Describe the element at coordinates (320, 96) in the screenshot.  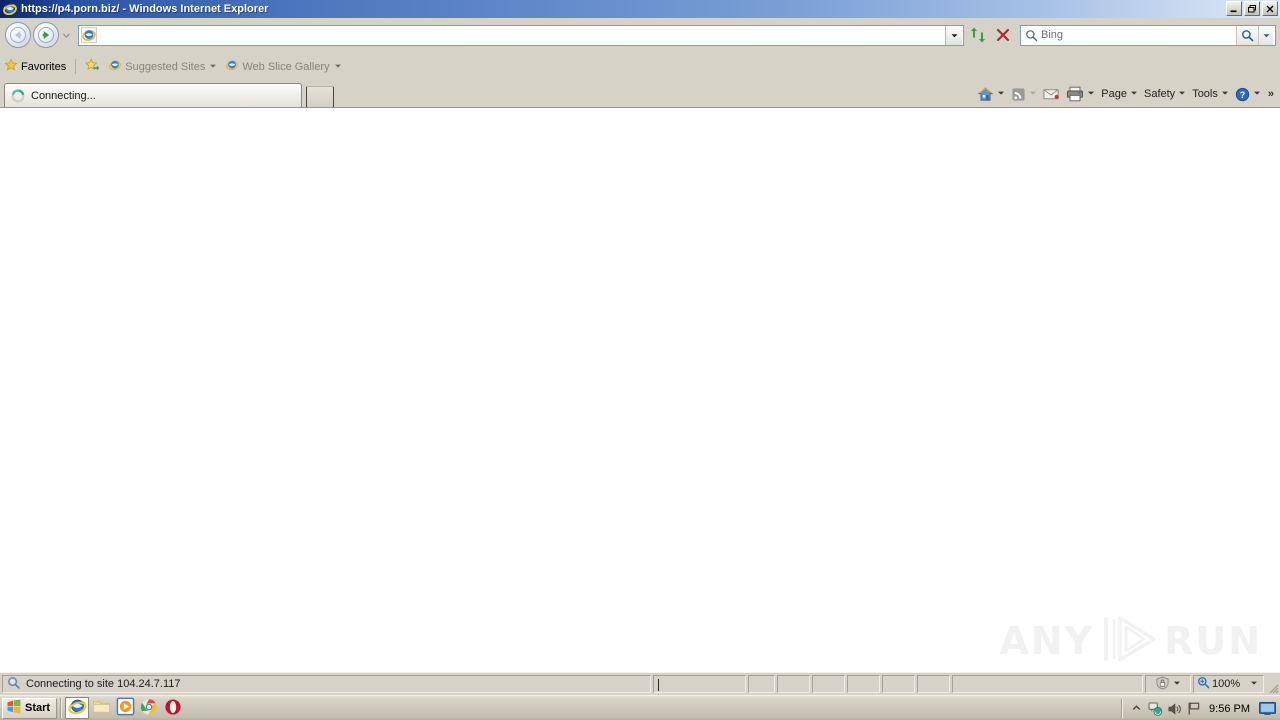
I see `new-tab-button` at that location.